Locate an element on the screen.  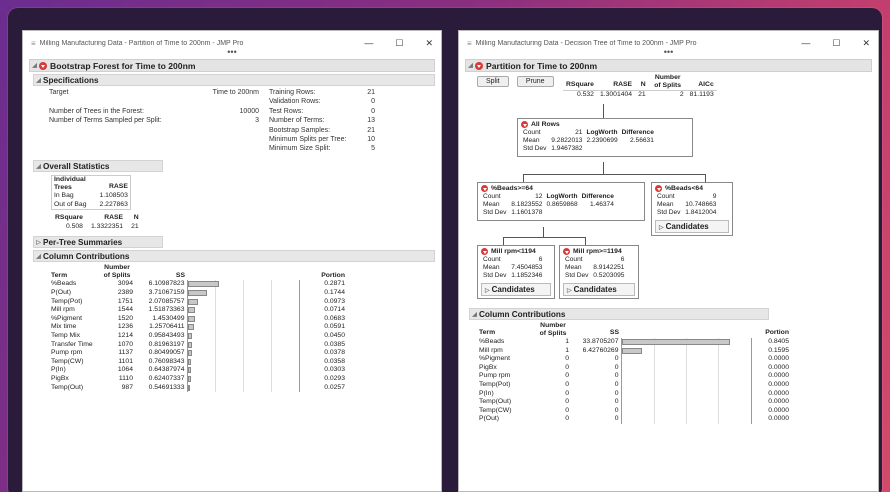
spec-label: Training Rows: is located at coordinates (292, 92).